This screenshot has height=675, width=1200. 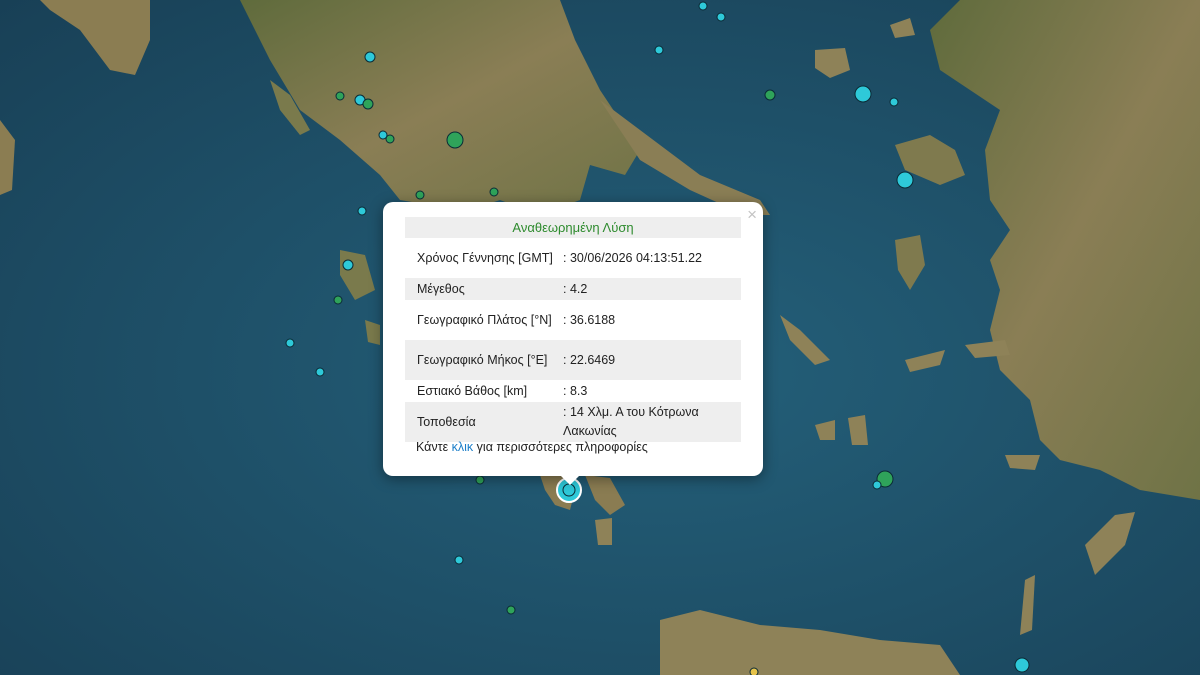 What do you see at coordinates (589, 319) in the screenshot?
I see `row-value-latitude: : 36.6188` at bounding box center [589, 319].